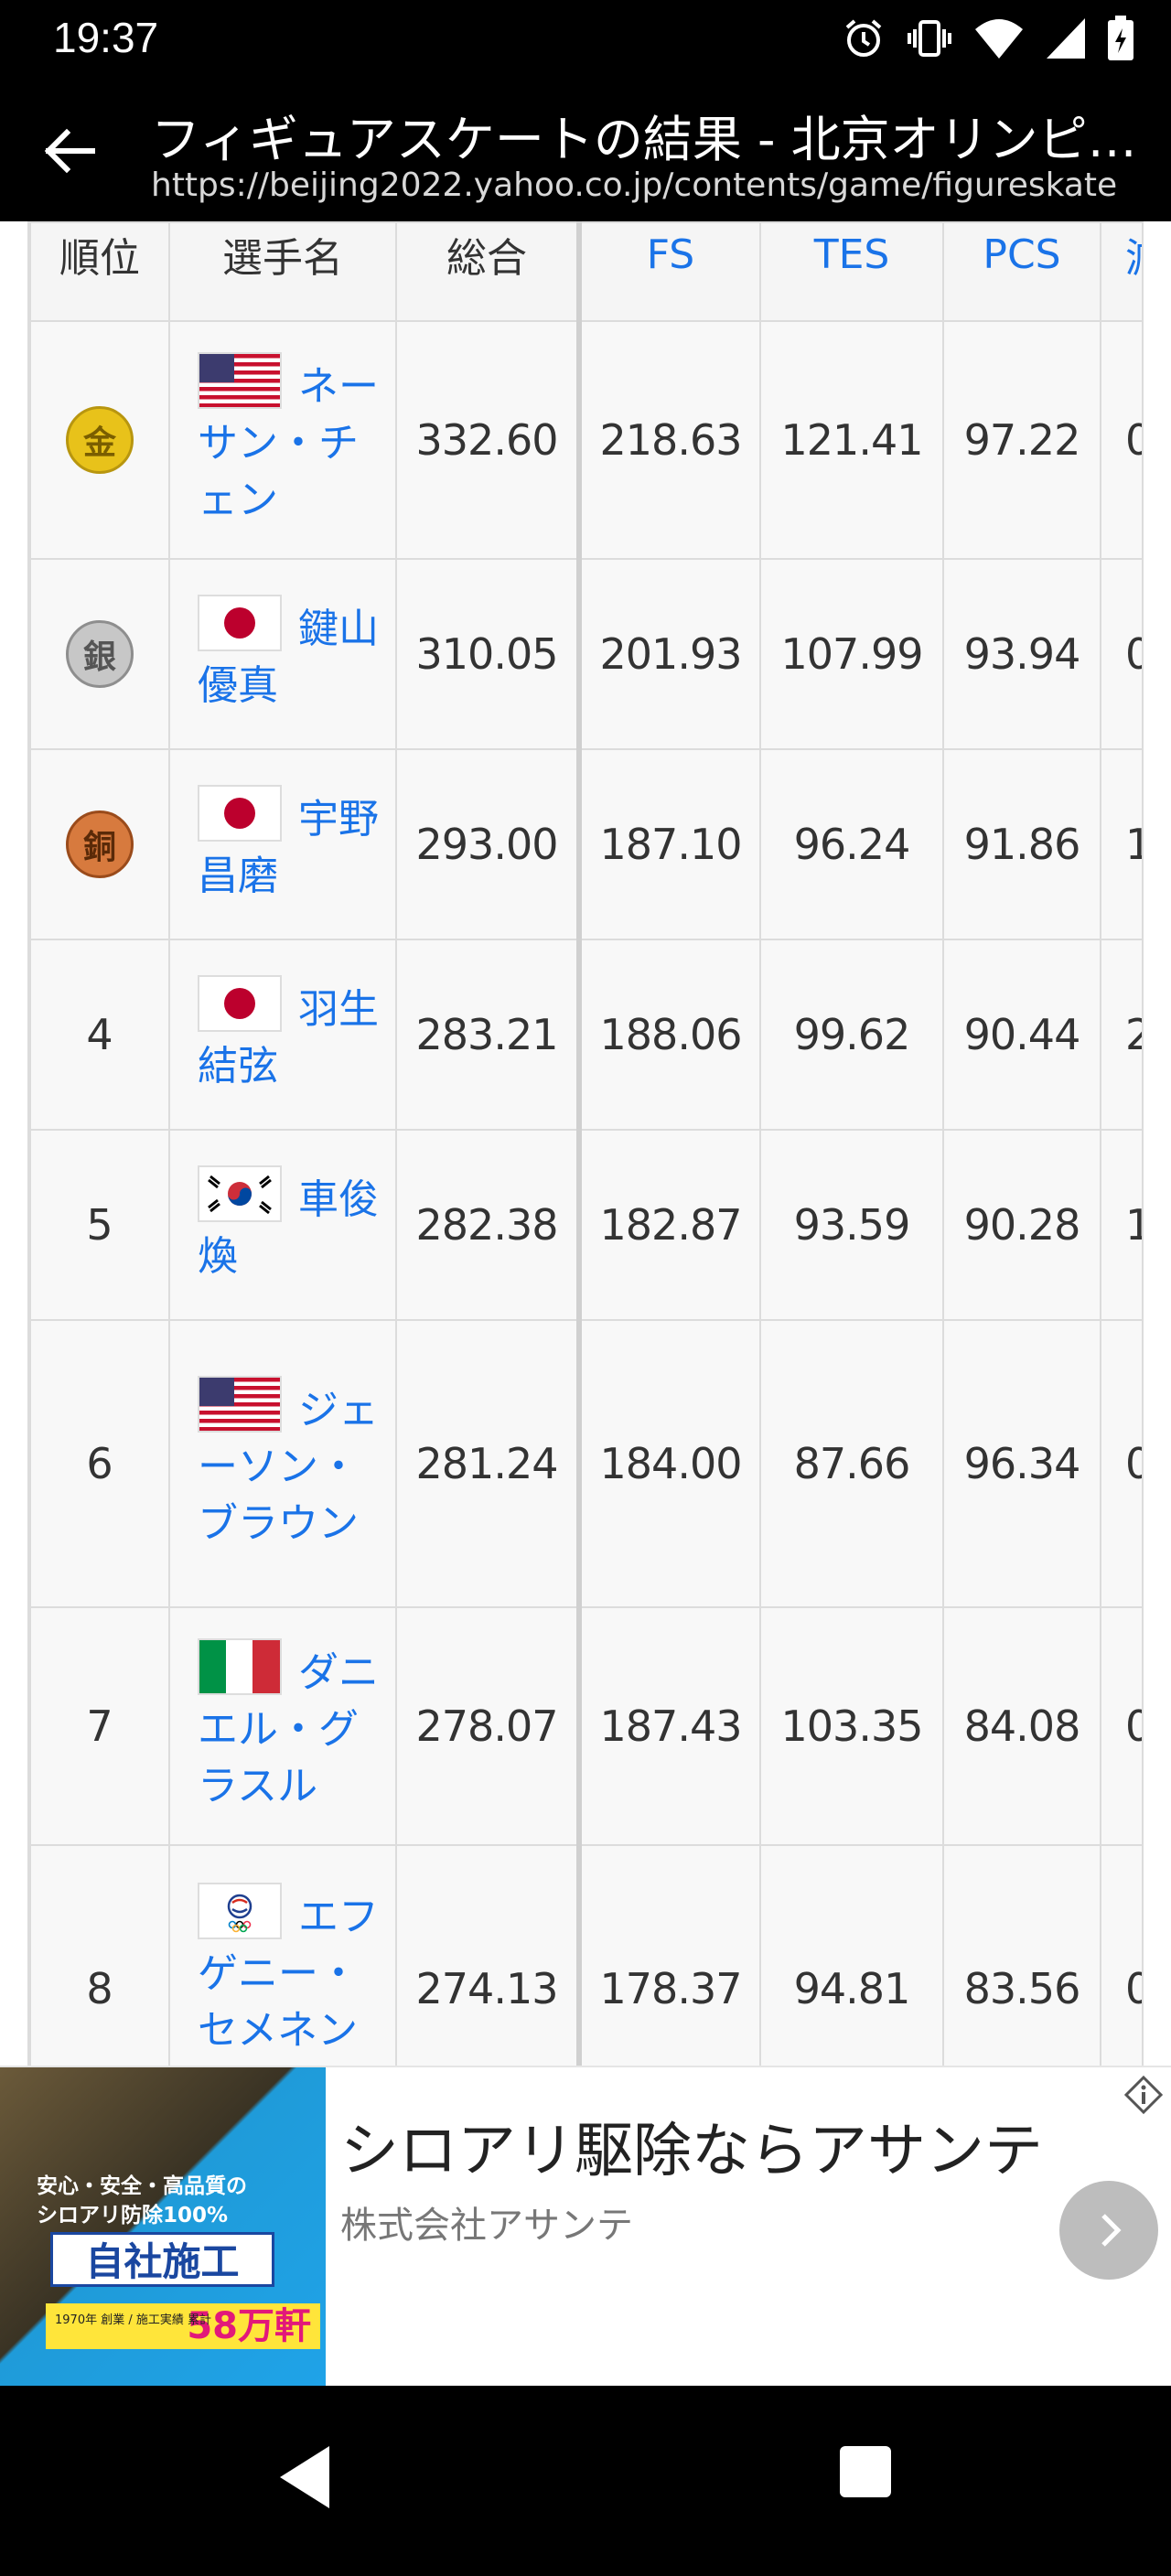  Describe the element at coordinates (99, 1035) in the screenshot. I see `rank-cell: 4` at that location.